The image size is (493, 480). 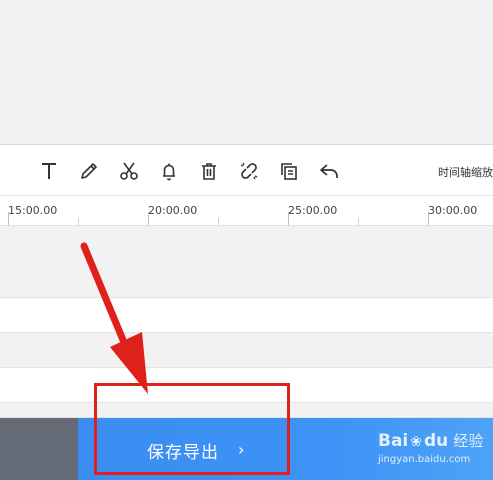 I want to click on watermark-brand-prefix: Bai, so click(x=393, y=441).